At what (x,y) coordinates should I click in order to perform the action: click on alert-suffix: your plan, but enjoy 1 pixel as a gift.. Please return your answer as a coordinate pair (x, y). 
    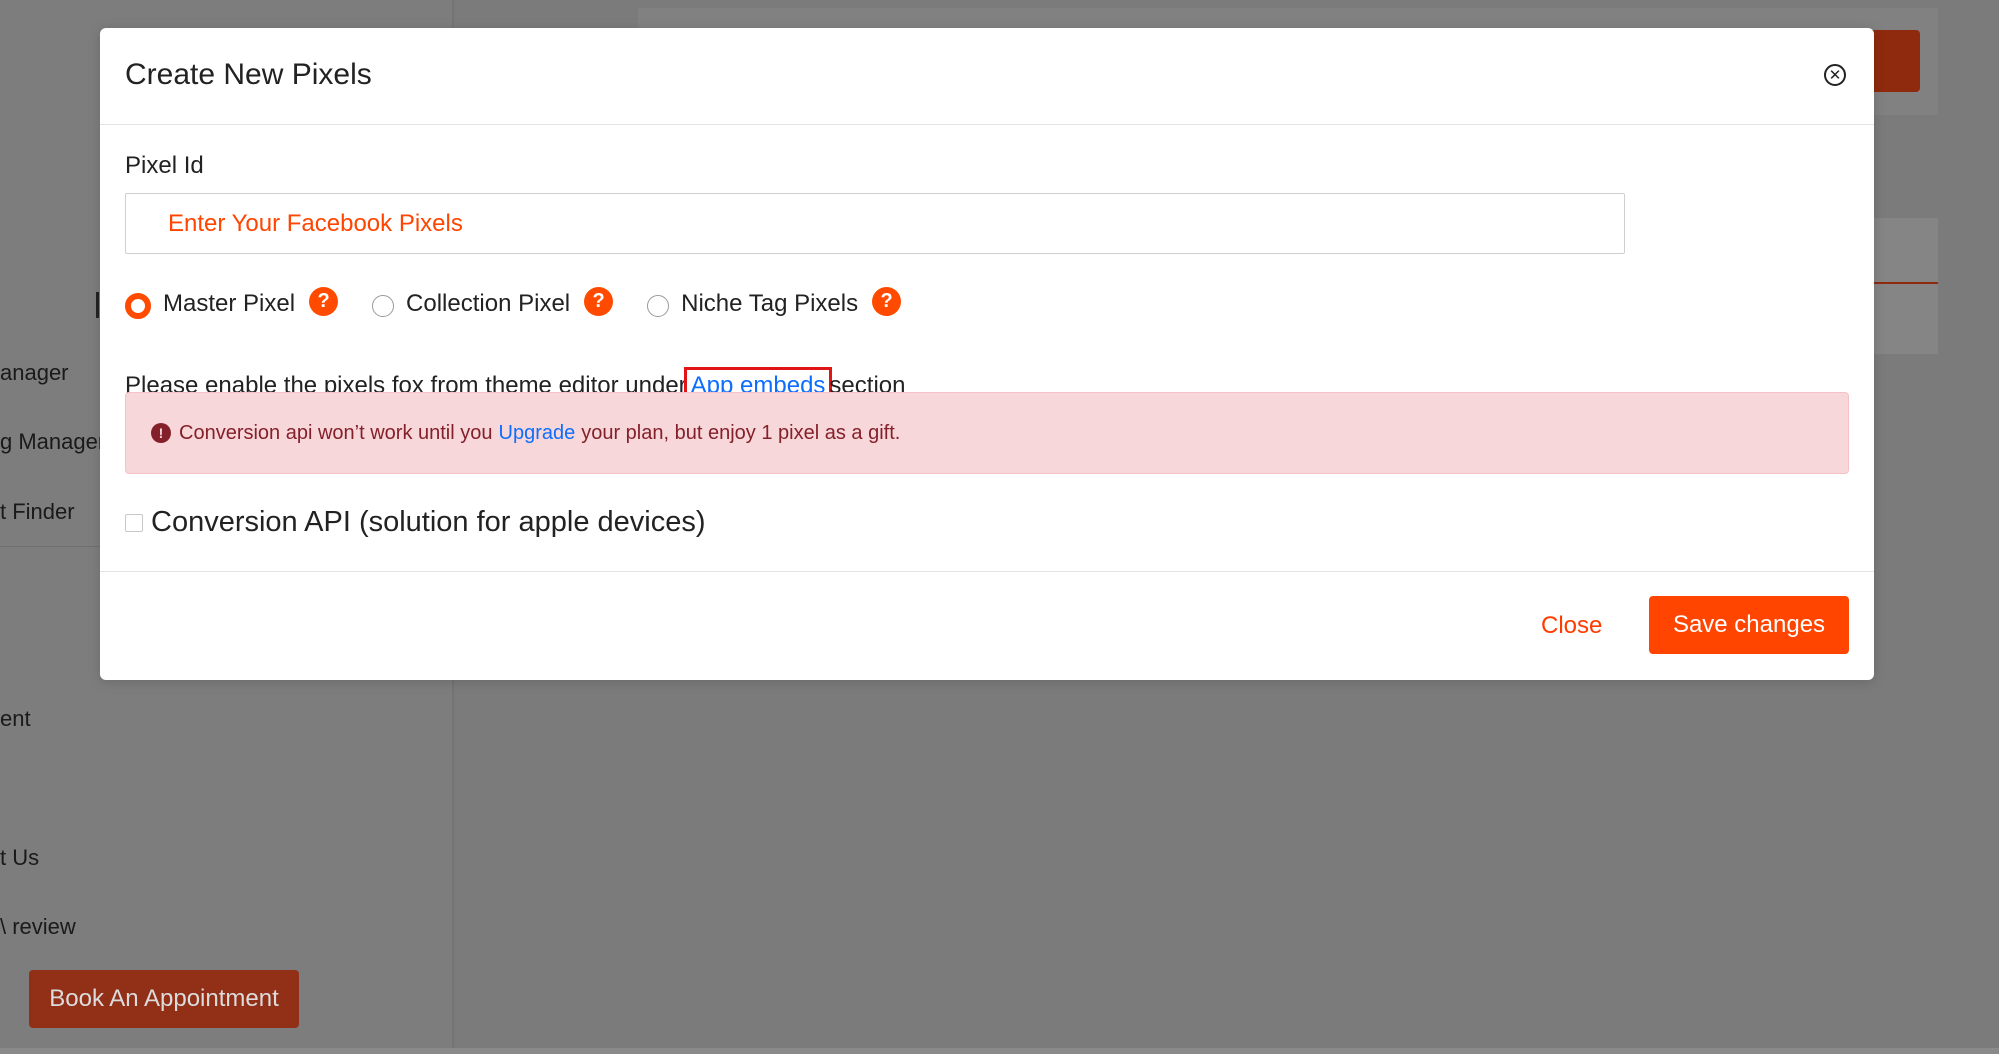
    Looking at the image, I should click on (741, 432).